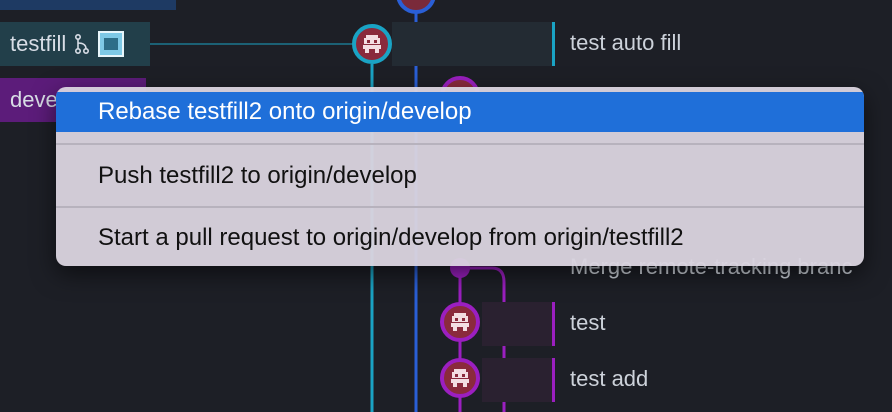 The image size is (892, 412). Describe the element at coordinates (34, 99) in the screenshot. I see `branch-tag-label: deve` at that location.